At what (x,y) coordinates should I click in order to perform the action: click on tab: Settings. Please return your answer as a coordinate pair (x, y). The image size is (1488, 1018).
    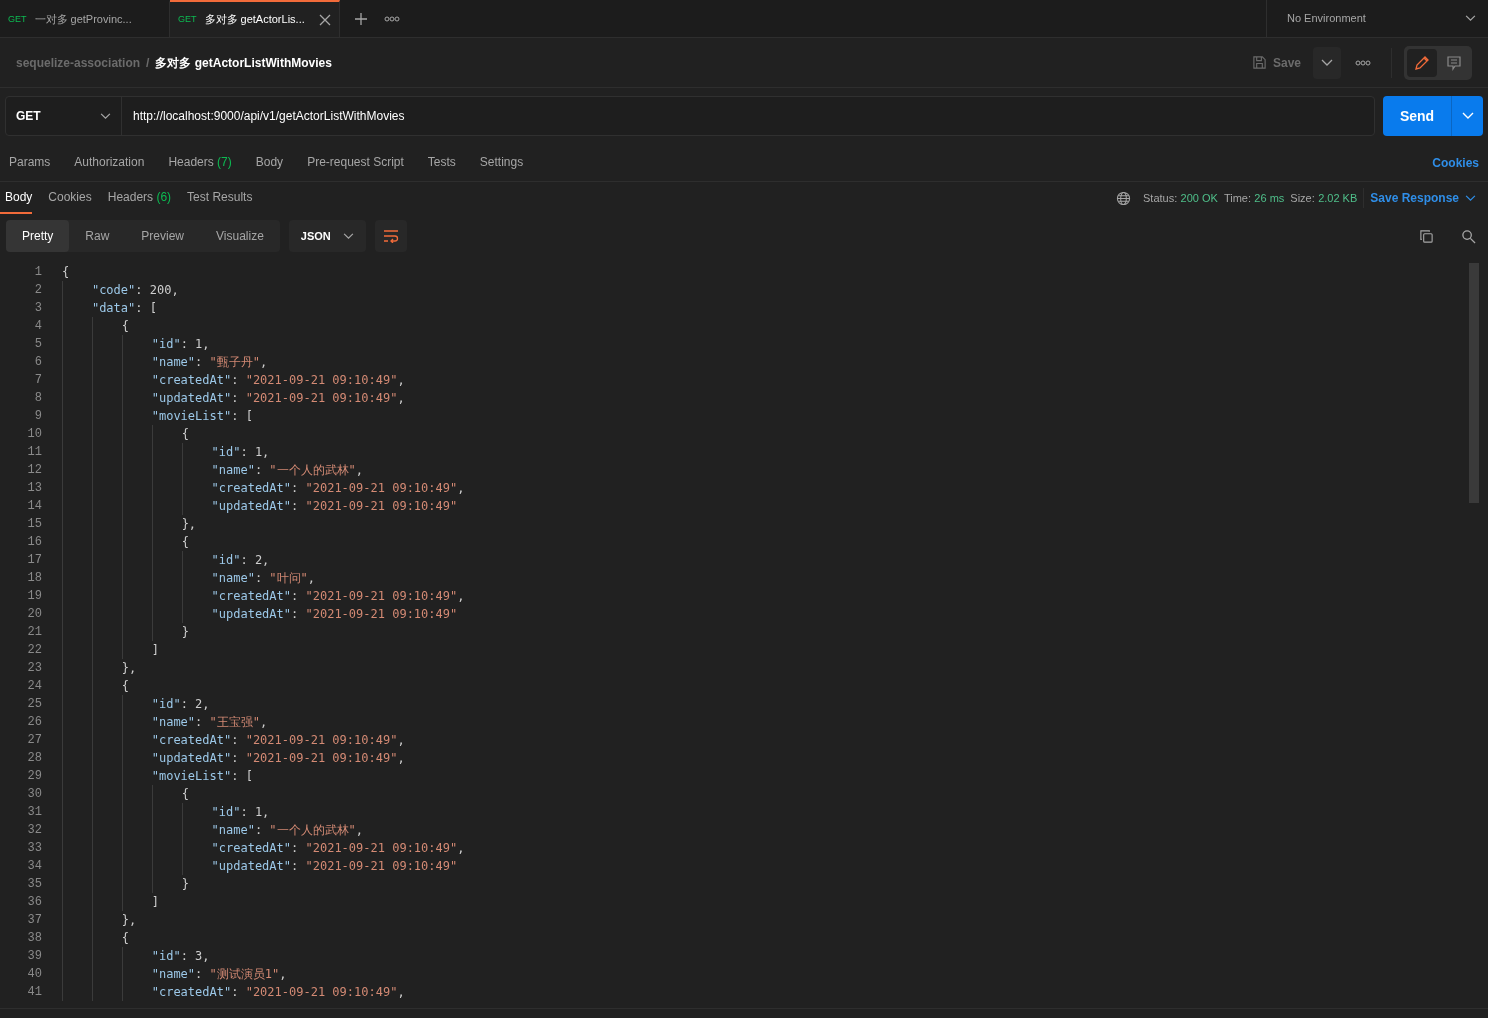
    Looking at the image, I should click on (497, 162).